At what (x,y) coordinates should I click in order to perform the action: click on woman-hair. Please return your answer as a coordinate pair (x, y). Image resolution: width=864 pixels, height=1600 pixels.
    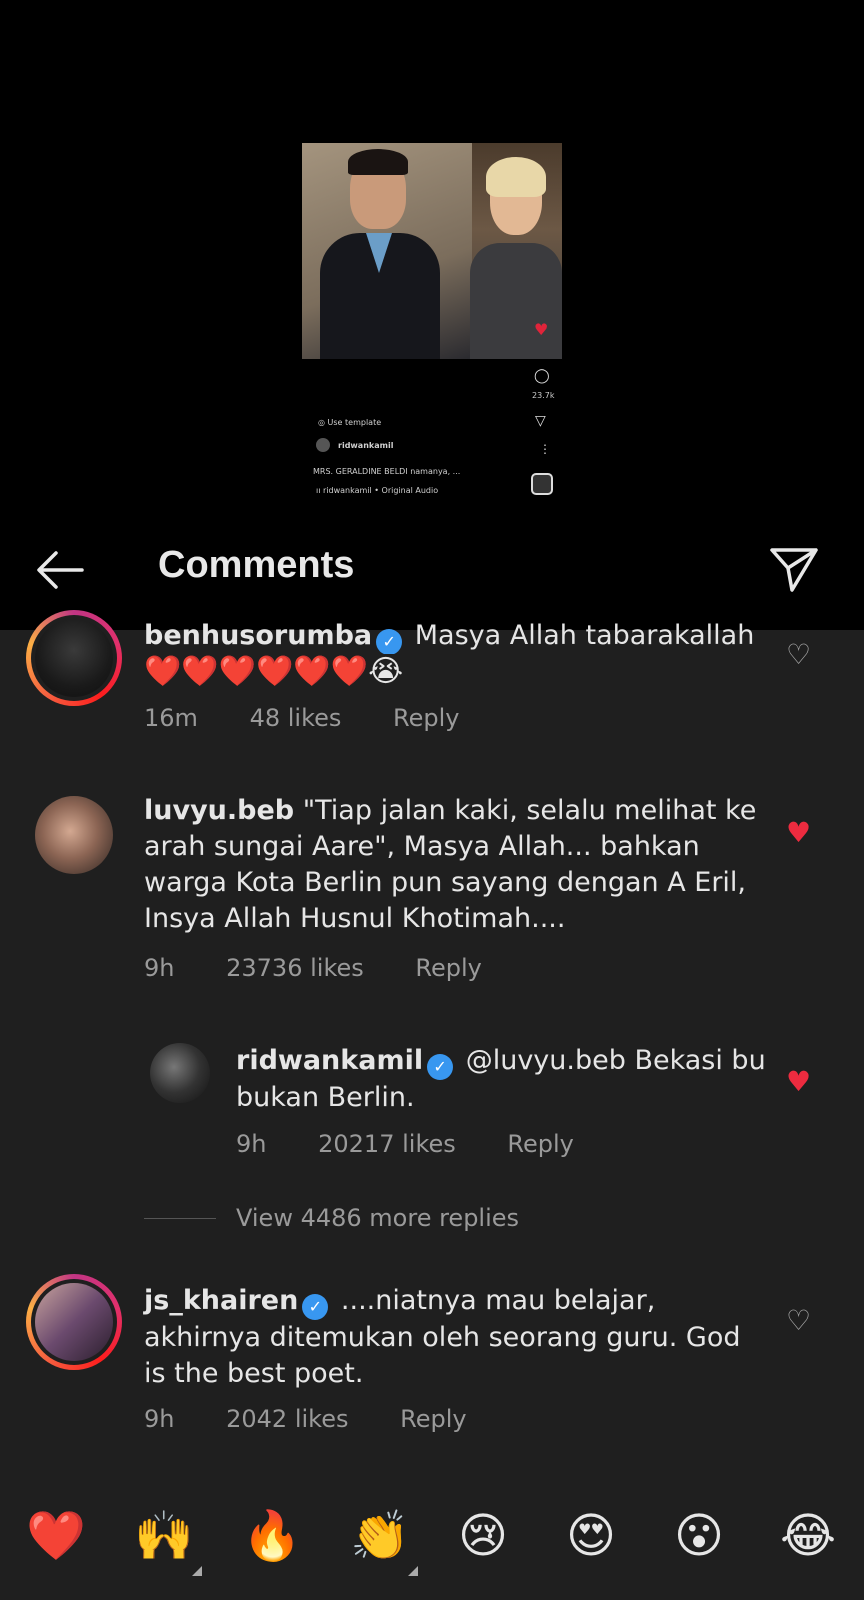
    Looking at the image, I should click on (516, 177).